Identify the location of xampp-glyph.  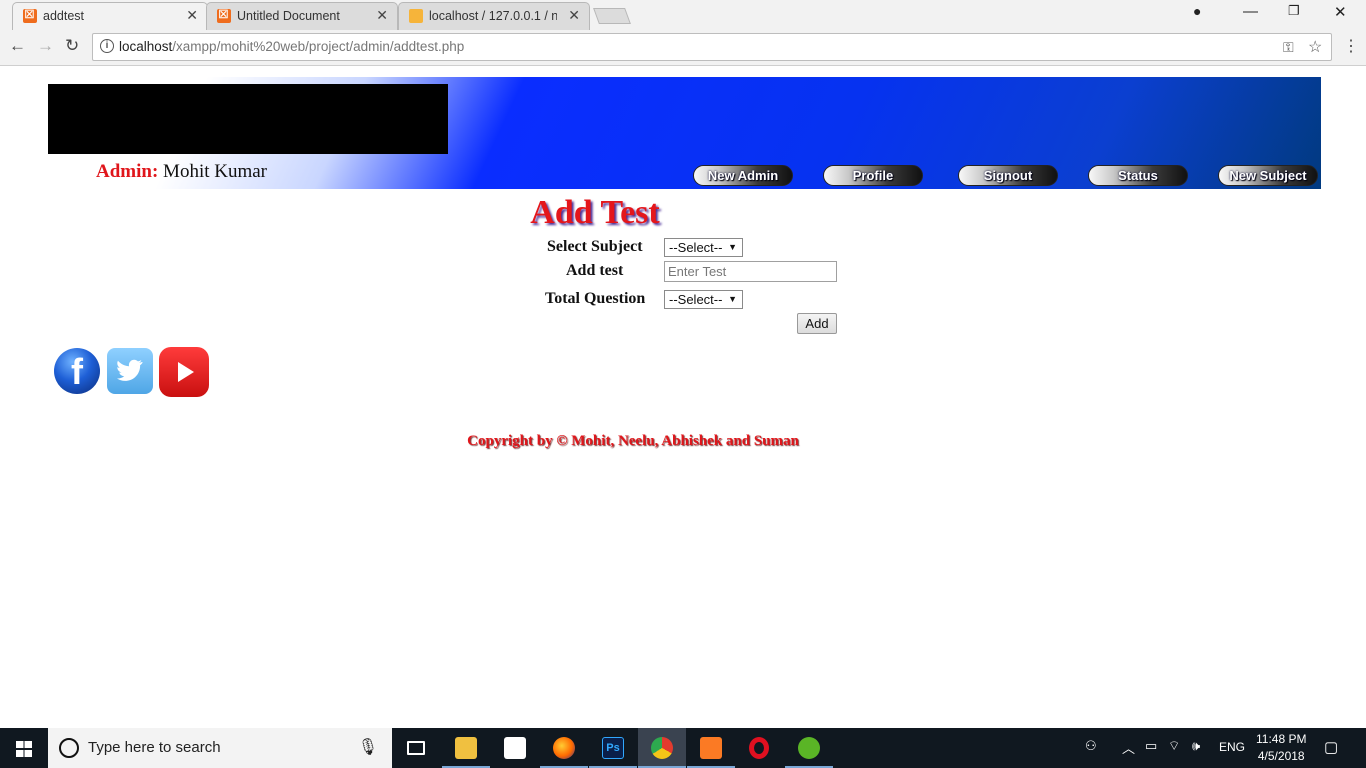
(711, 748).